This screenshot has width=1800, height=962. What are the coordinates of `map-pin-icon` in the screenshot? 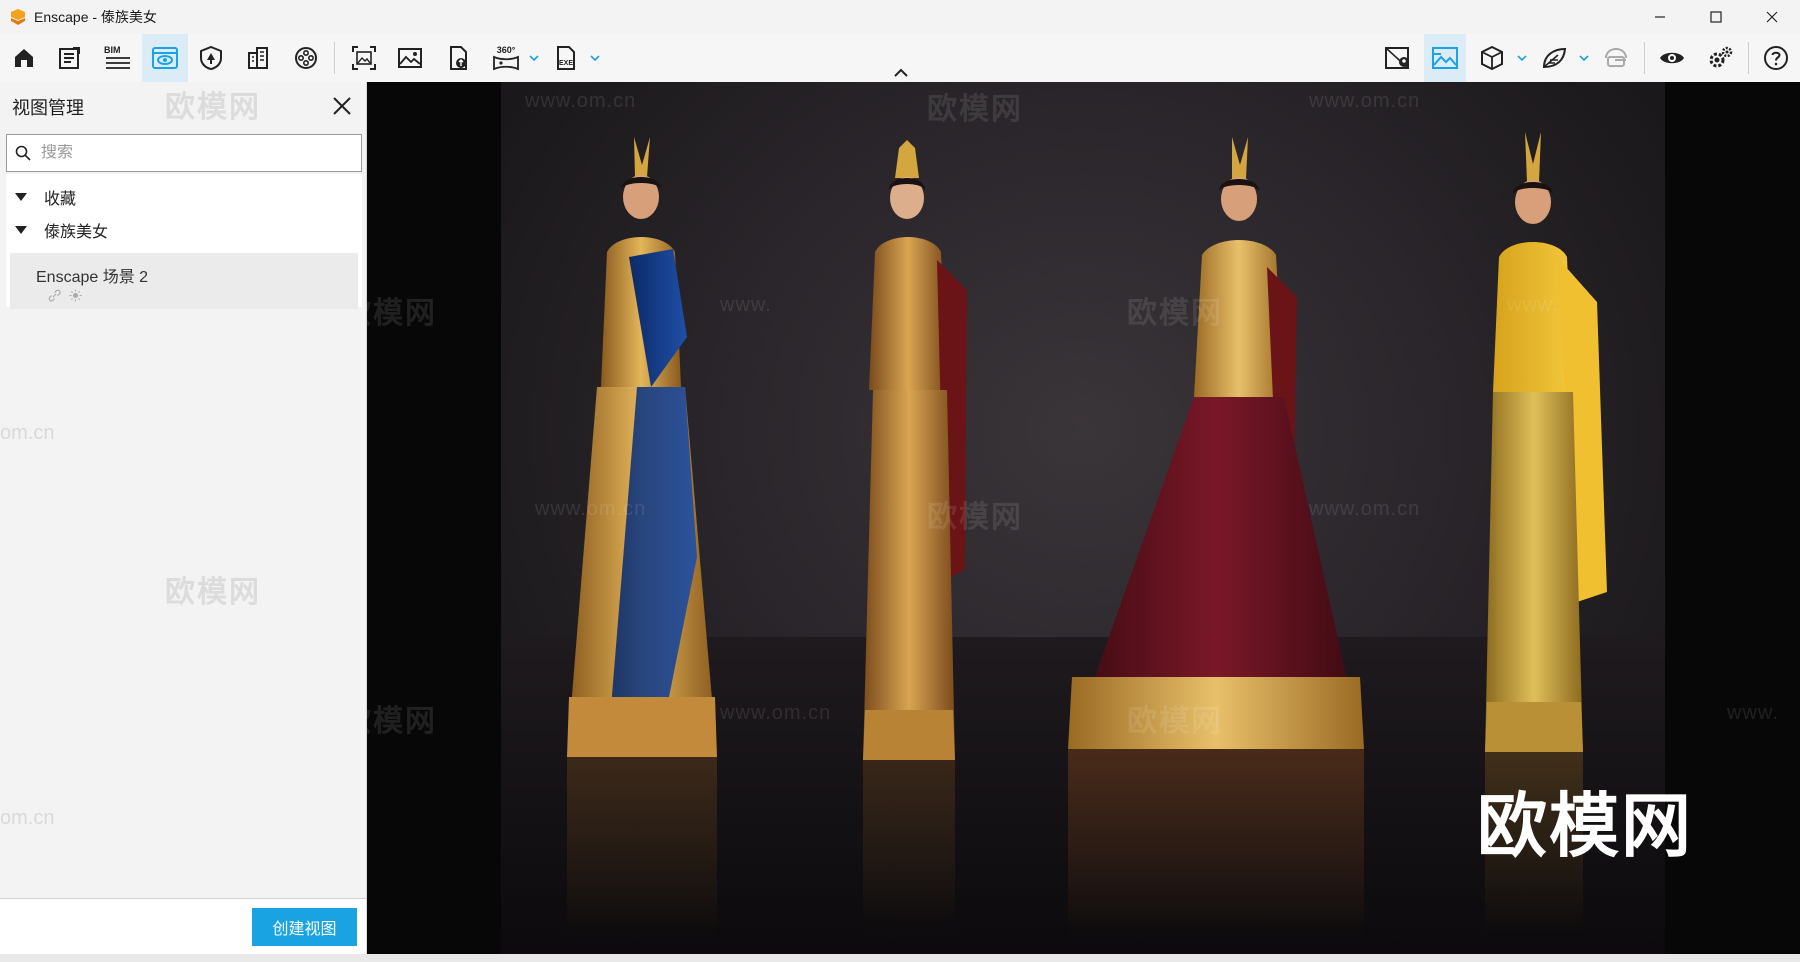 It's located at (1397, 58).